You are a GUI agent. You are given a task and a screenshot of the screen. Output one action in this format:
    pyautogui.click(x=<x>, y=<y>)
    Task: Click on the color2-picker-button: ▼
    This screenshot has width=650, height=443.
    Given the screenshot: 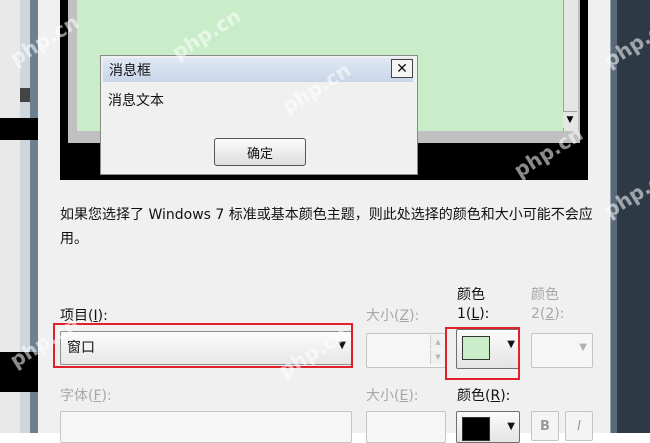 What is the action you would take?
    pyautogui.click(x=562, y=350)
    